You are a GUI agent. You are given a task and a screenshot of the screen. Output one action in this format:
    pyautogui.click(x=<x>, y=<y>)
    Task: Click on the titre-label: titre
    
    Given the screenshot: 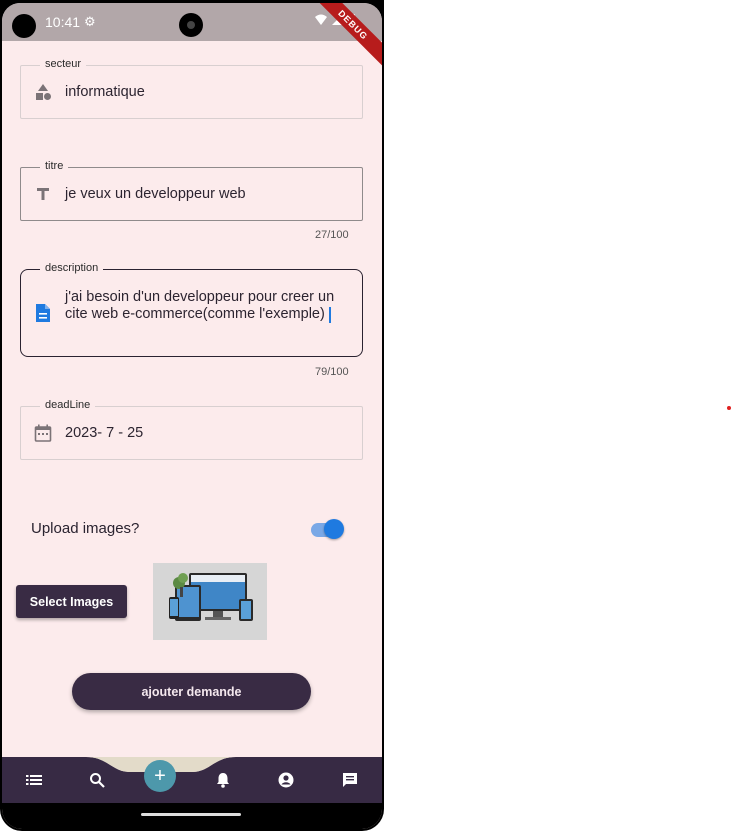 What is the action you would take?
    pyautogui.click(x=54, y=166)
    